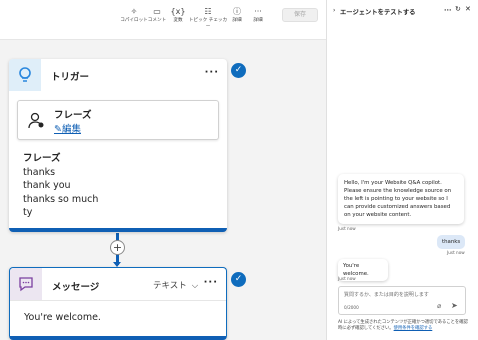 The height and width of the screenshot is (340, 478). I want to click on more-button: ··· 詳細, so click(258, 15).